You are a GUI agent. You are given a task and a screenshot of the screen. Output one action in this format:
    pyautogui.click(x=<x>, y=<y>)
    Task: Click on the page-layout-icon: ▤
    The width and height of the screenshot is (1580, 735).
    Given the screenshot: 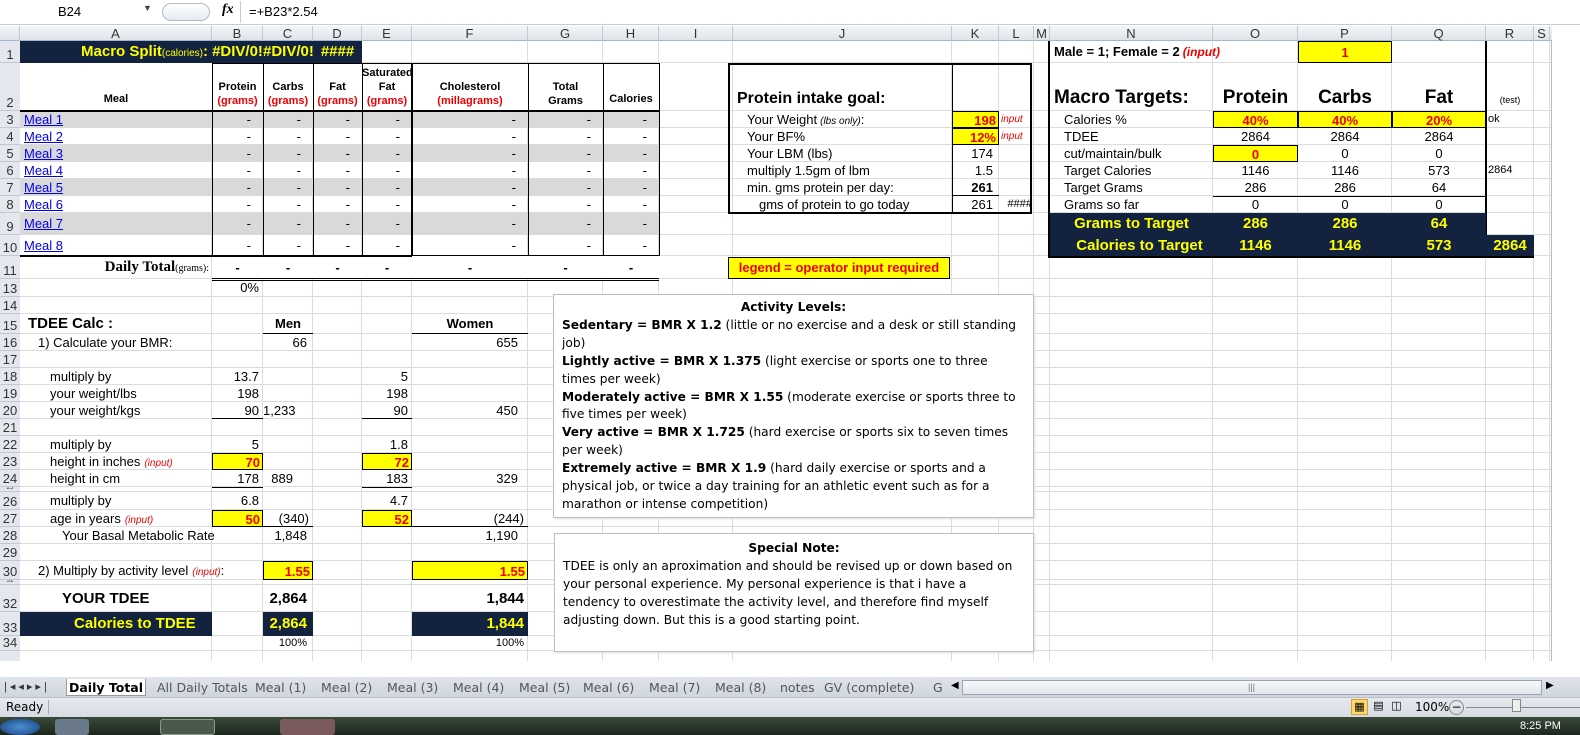 What is the action you would take?
    pyautogui.click(x=1378, y=707)
    